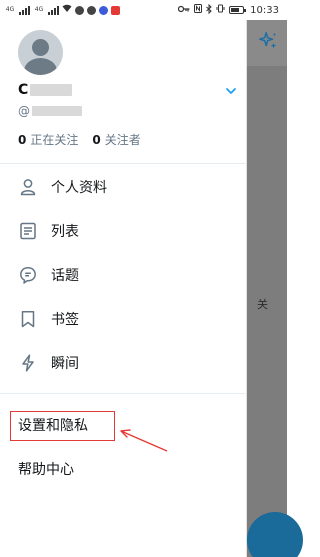  I want to click on profile-name: C, so click(45, 90).